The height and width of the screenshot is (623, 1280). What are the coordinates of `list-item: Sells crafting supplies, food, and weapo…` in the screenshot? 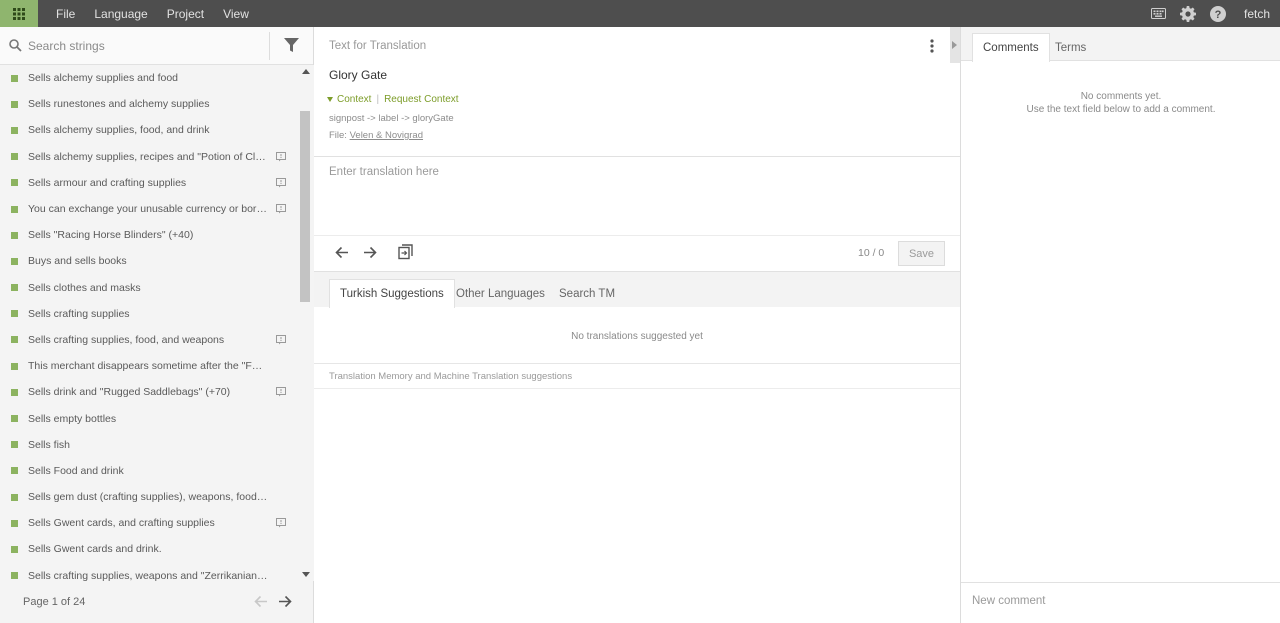 It's located at (149, 340).